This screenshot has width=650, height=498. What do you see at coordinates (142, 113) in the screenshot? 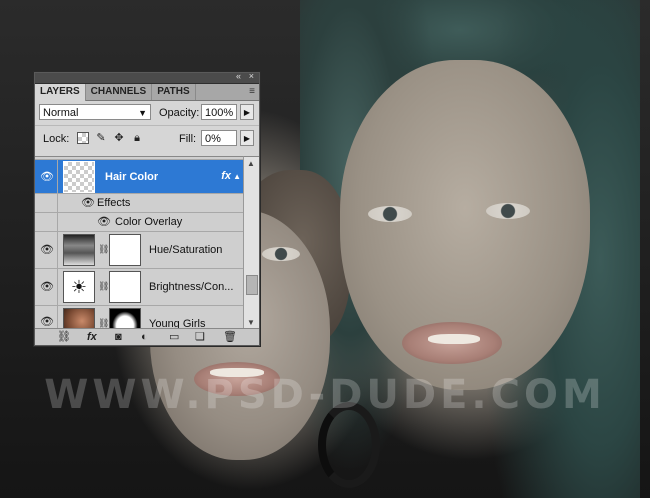
I see `chevron-down-icon: ▼` at bounding box center [142, 113].